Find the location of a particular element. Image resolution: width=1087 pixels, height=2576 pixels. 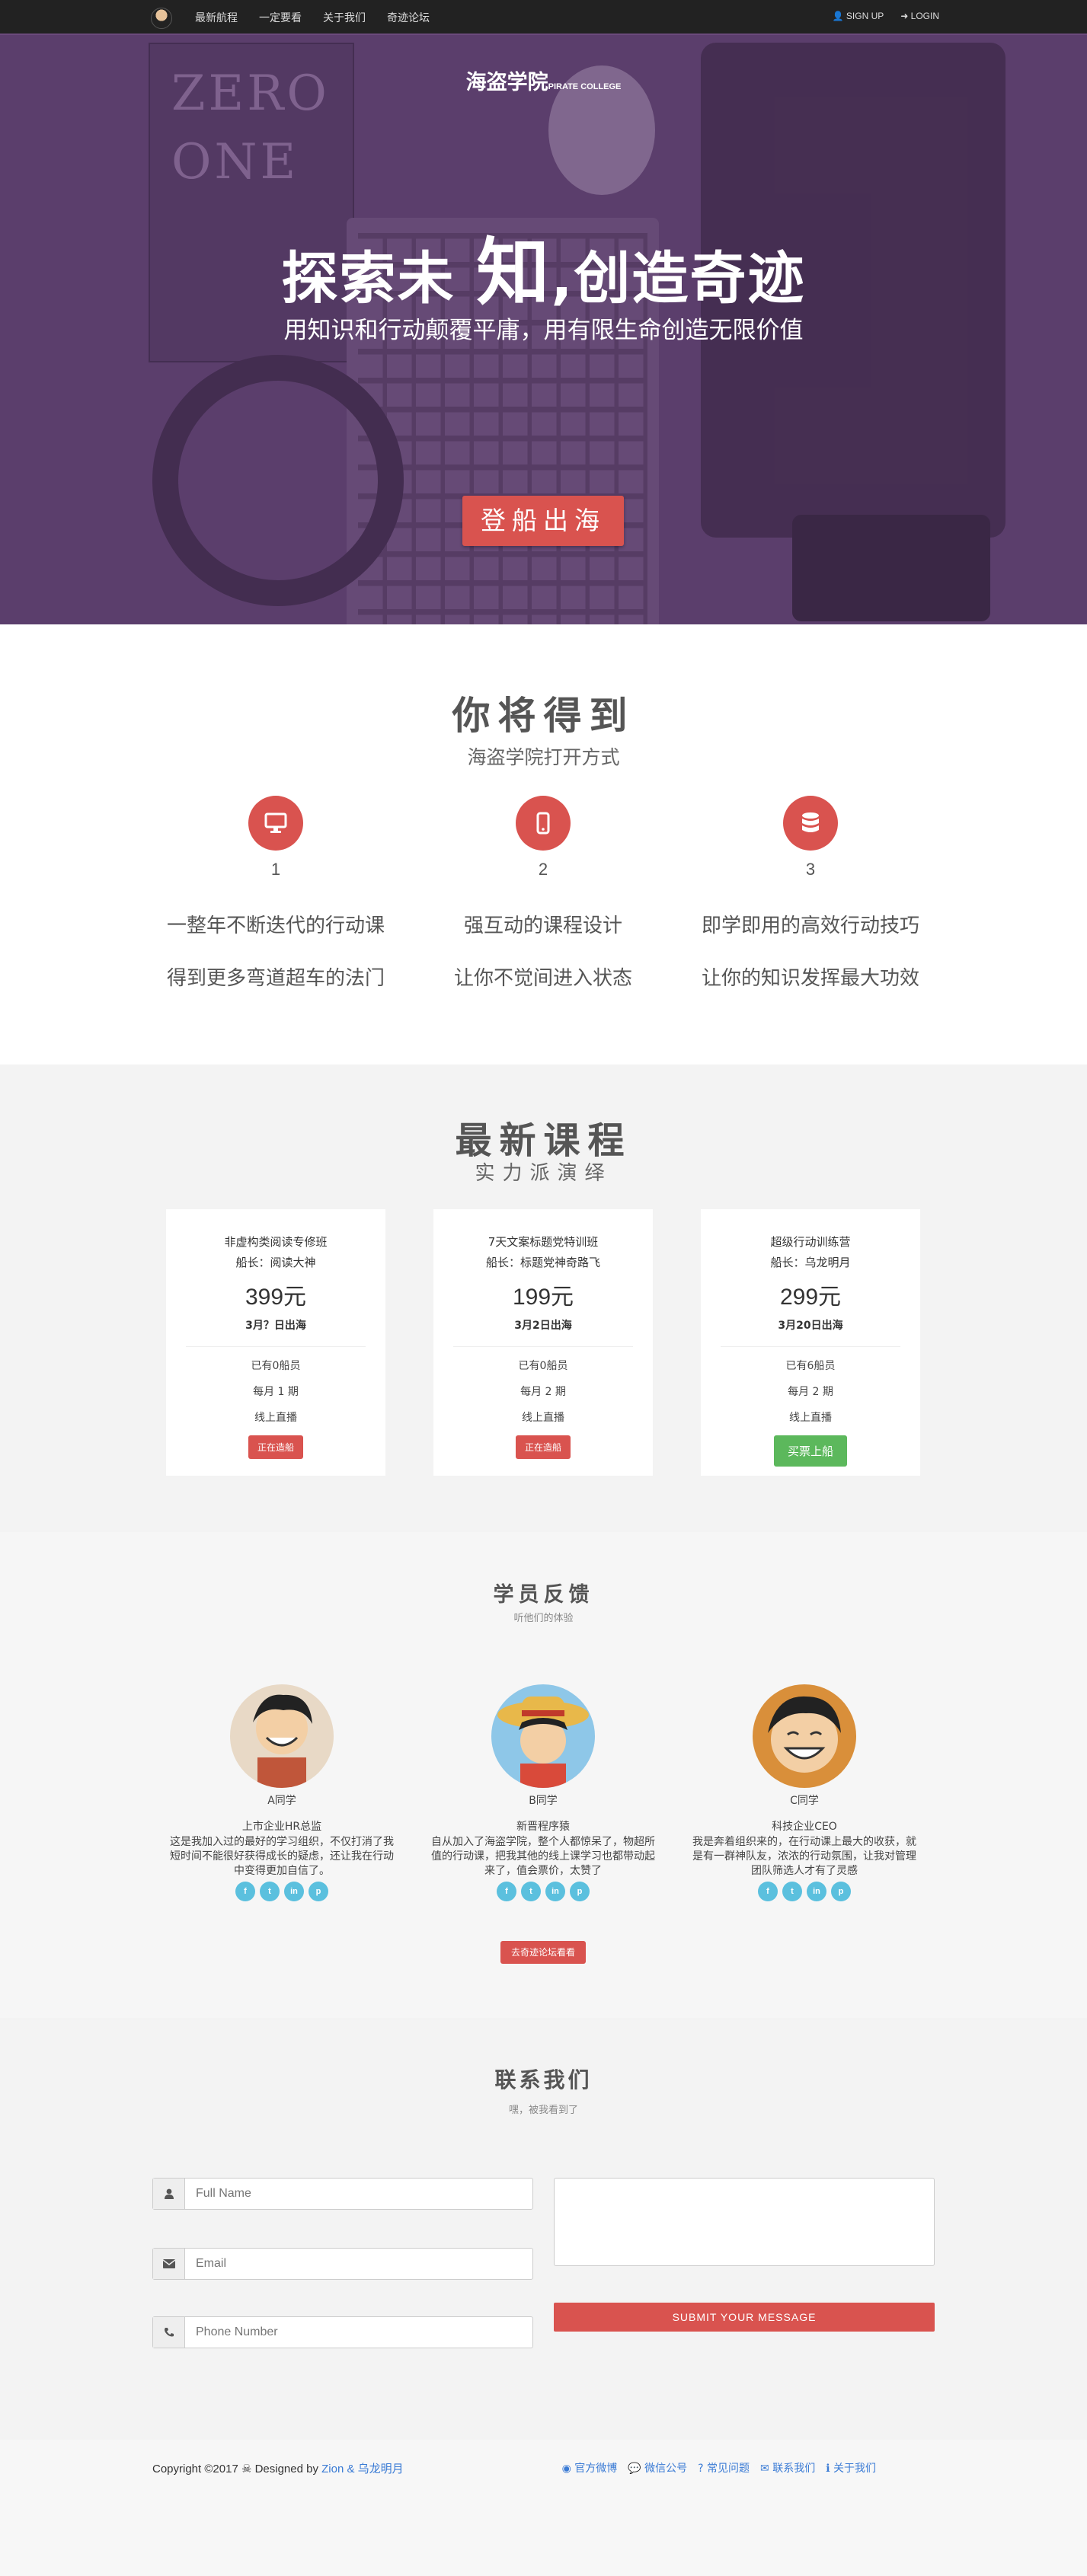

testimonial-role: 上市企业HR总监 is located at coordinates (281, 1827).